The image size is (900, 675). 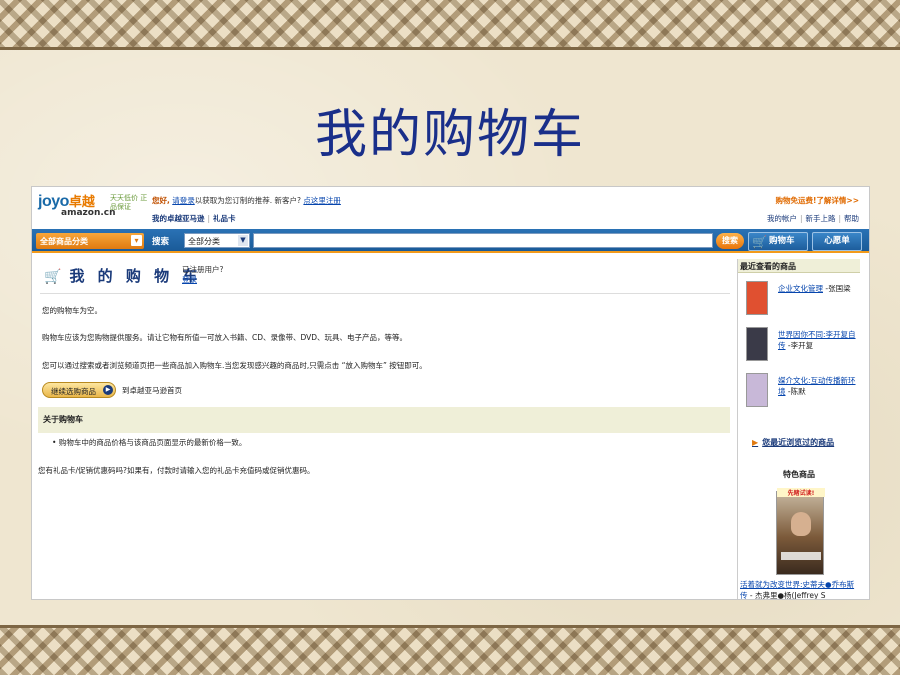 I want to click on recent-item-author: -李开复, so click(x=800, y=345).